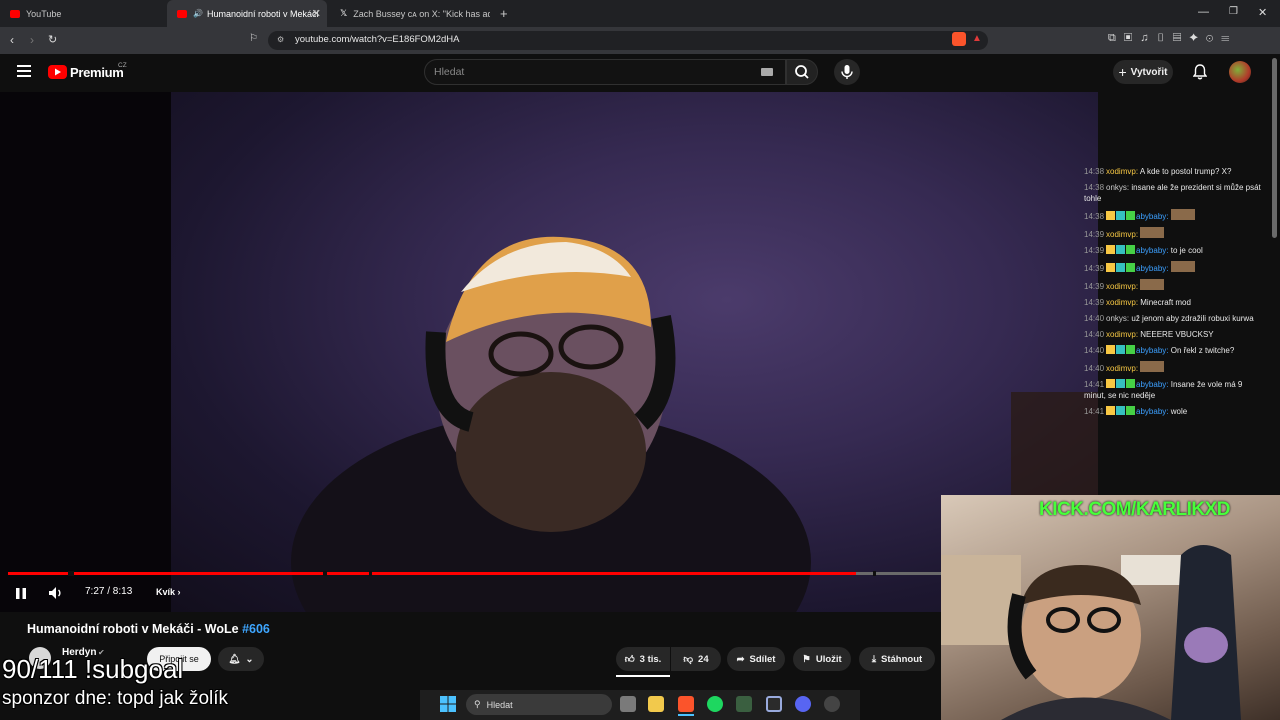 This screenshot has width=1280, height=720. What do you see at coordinates (715, 704) in the screenshot?
I see `spotify-icon` at bounding box center [715, 704].